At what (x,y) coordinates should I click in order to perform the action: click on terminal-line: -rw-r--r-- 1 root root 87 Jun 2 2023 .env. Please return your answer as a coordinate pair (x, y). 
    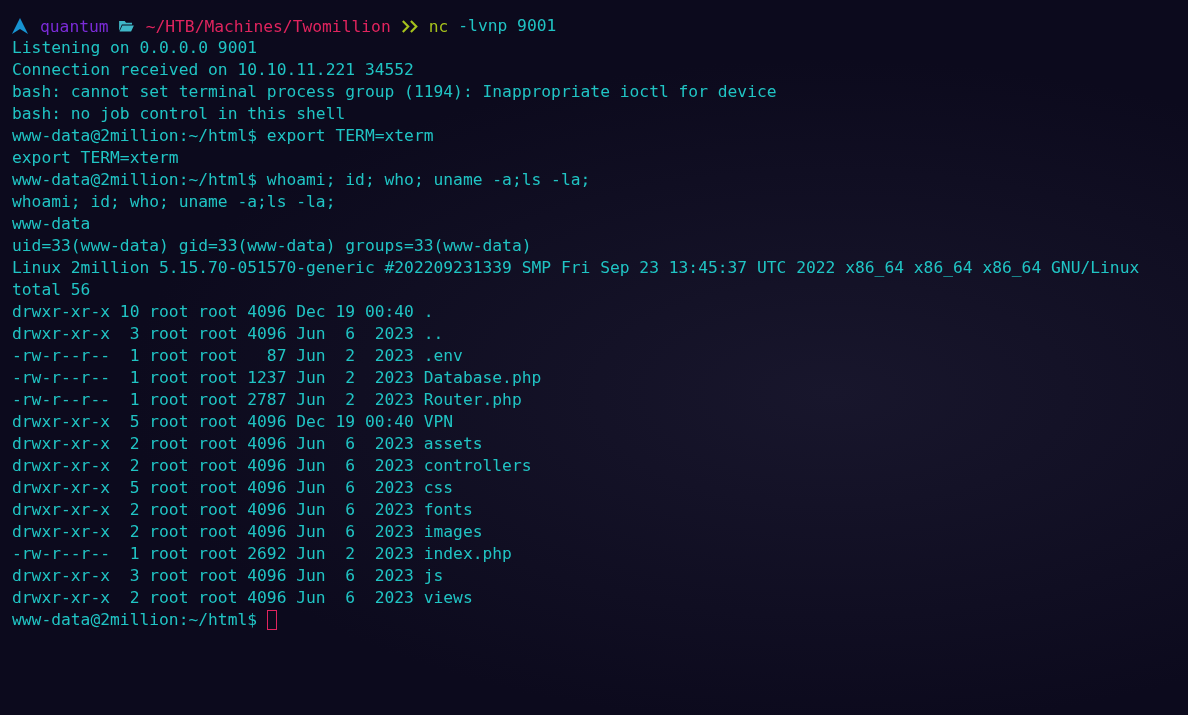
    Looking at the image, I should click on (238, 356).